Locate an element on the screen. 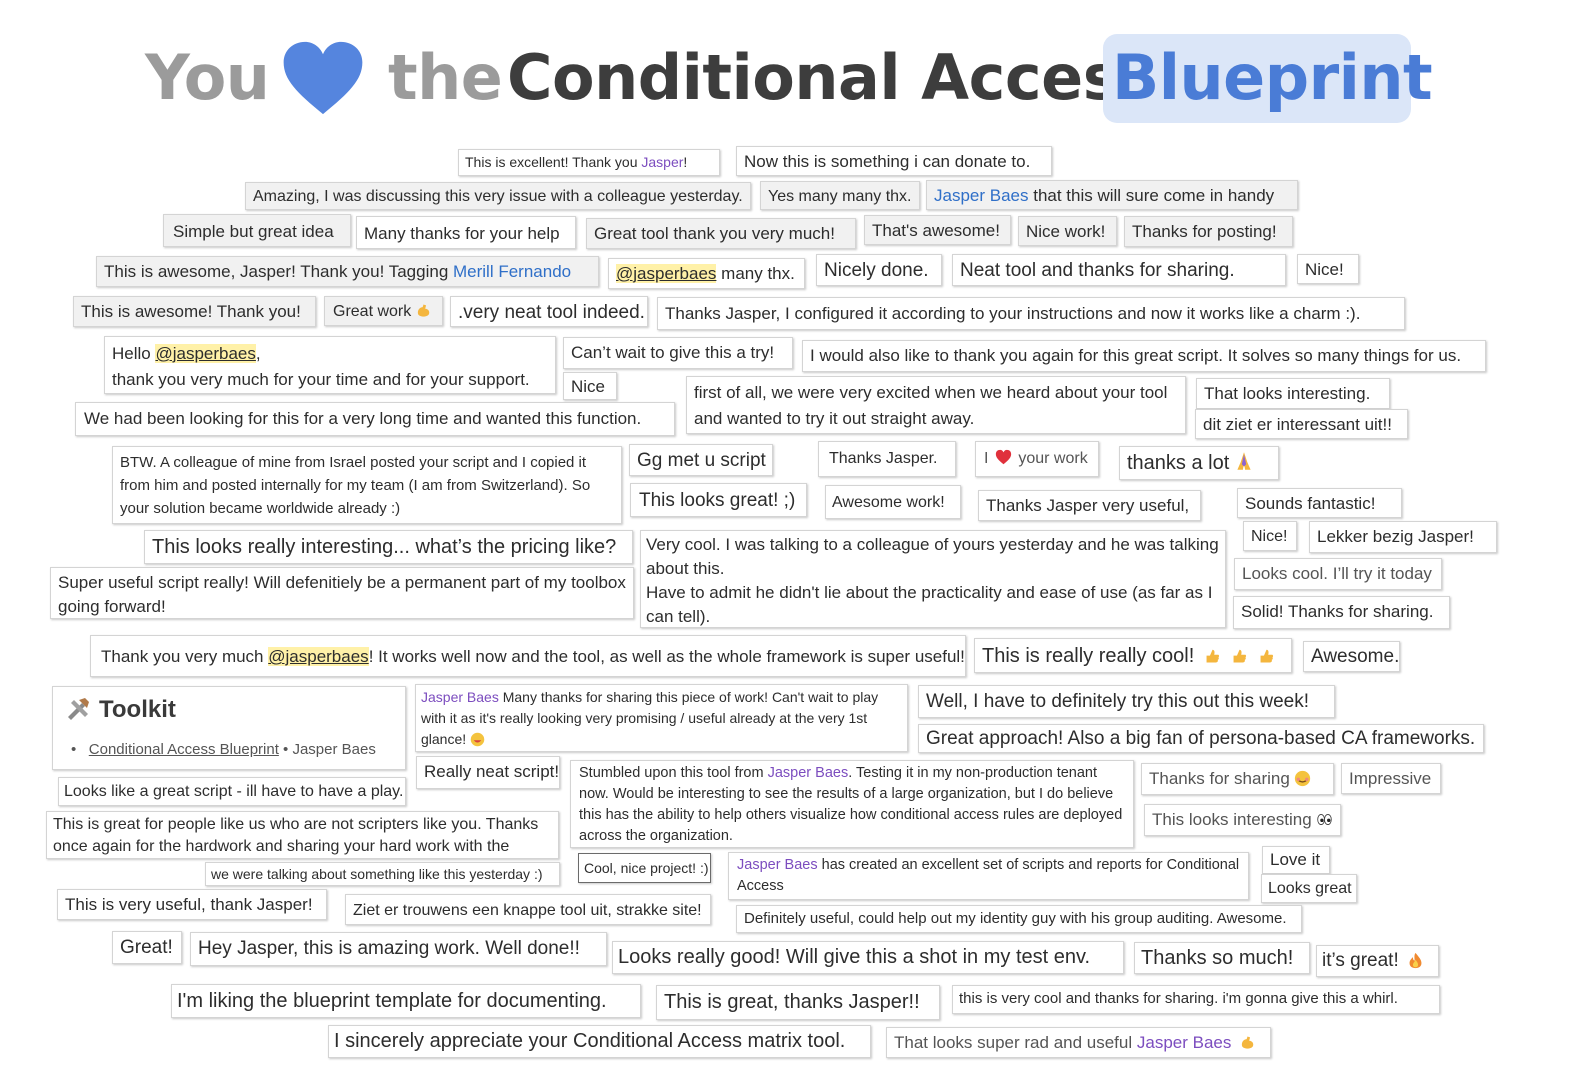 The height and width of the screenshot is (1069, 1569). comment-note: Awesome work! is located at coordinates (893, 502).